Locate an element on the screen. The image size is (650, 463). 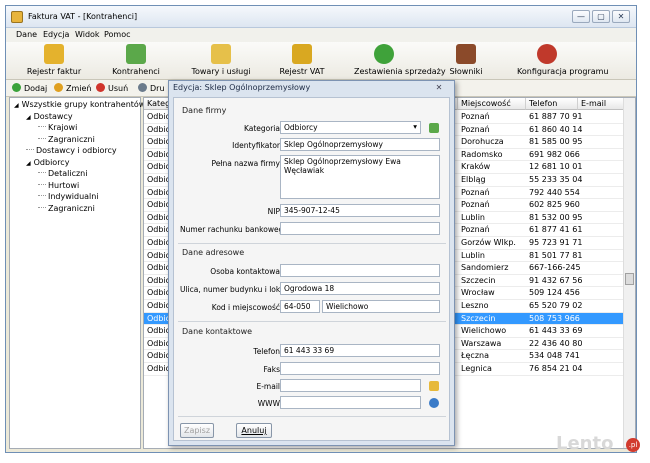
email-send-icon is located at coordinates (434, 386).